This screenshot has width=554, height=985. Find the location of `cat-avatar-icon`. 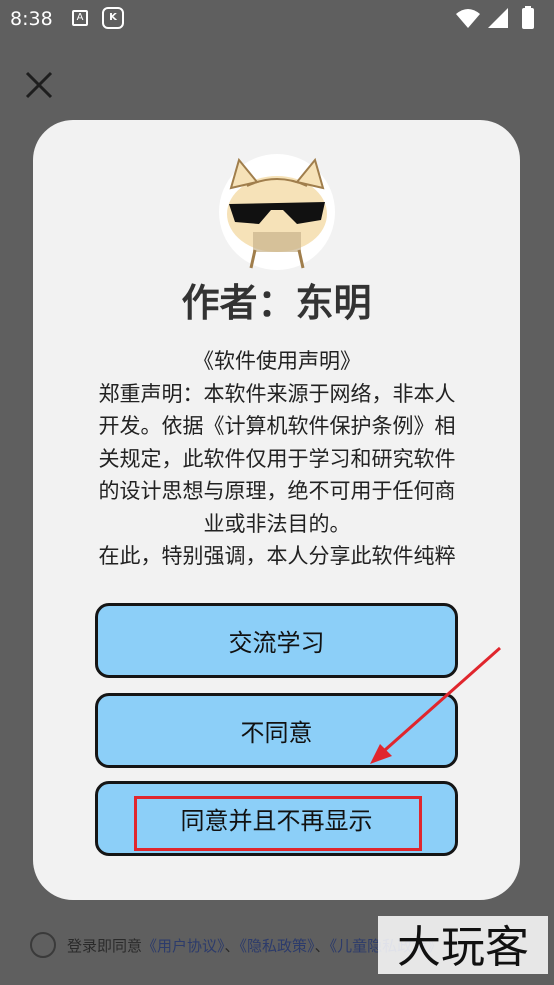

cat-avatar-icon is located at coordinates (277, 212).